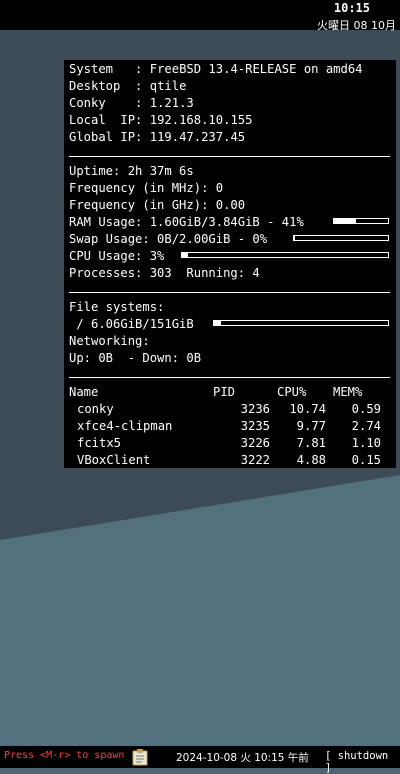  What do you see at coordinates (217, 323) in the screenshot?
I see `fs-root-bar-fill` at bounding box center [217, 323].